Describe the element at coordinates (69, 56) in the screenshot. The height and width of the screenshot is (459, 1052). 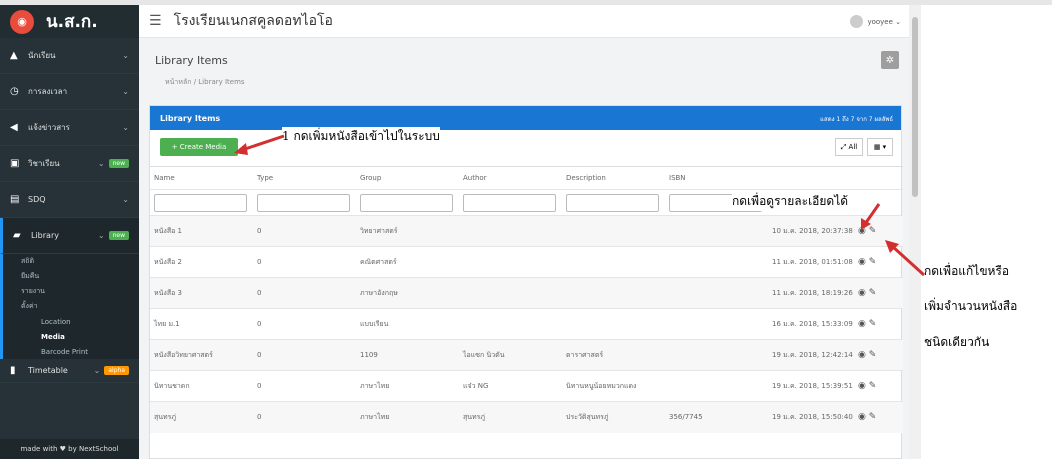
I see `sidebar-item-students: ▲ นักเรียน ⌄` at that location.